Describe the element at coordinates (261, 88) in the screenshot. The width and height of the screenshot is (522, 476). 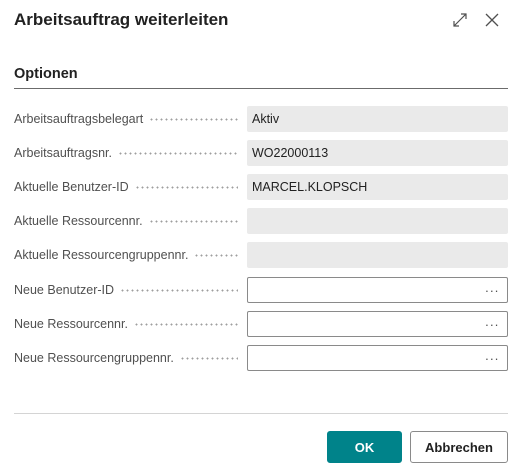
I see `section-divider` at that location.